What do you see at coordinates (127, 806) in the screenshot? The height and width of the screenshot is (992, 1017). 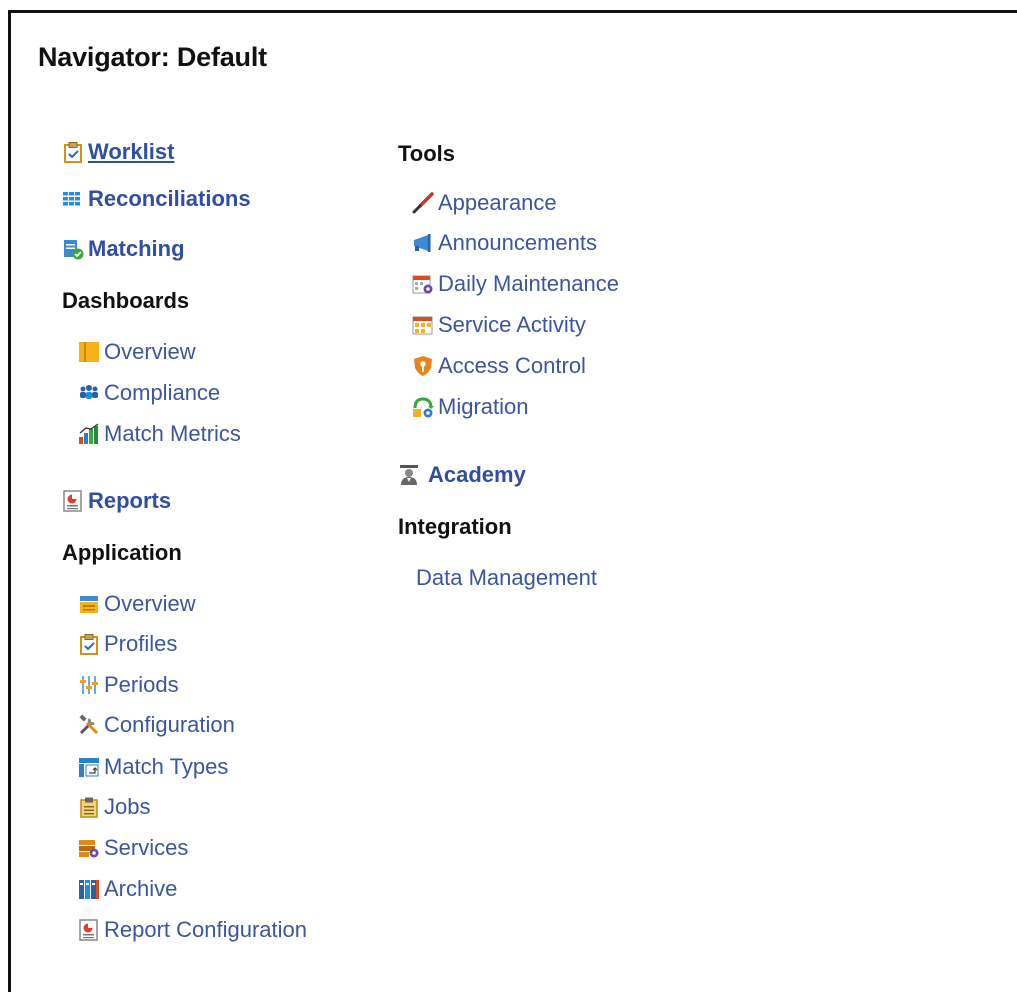 I see `jobs-label: Jobs` at bounding box center [127, 806].